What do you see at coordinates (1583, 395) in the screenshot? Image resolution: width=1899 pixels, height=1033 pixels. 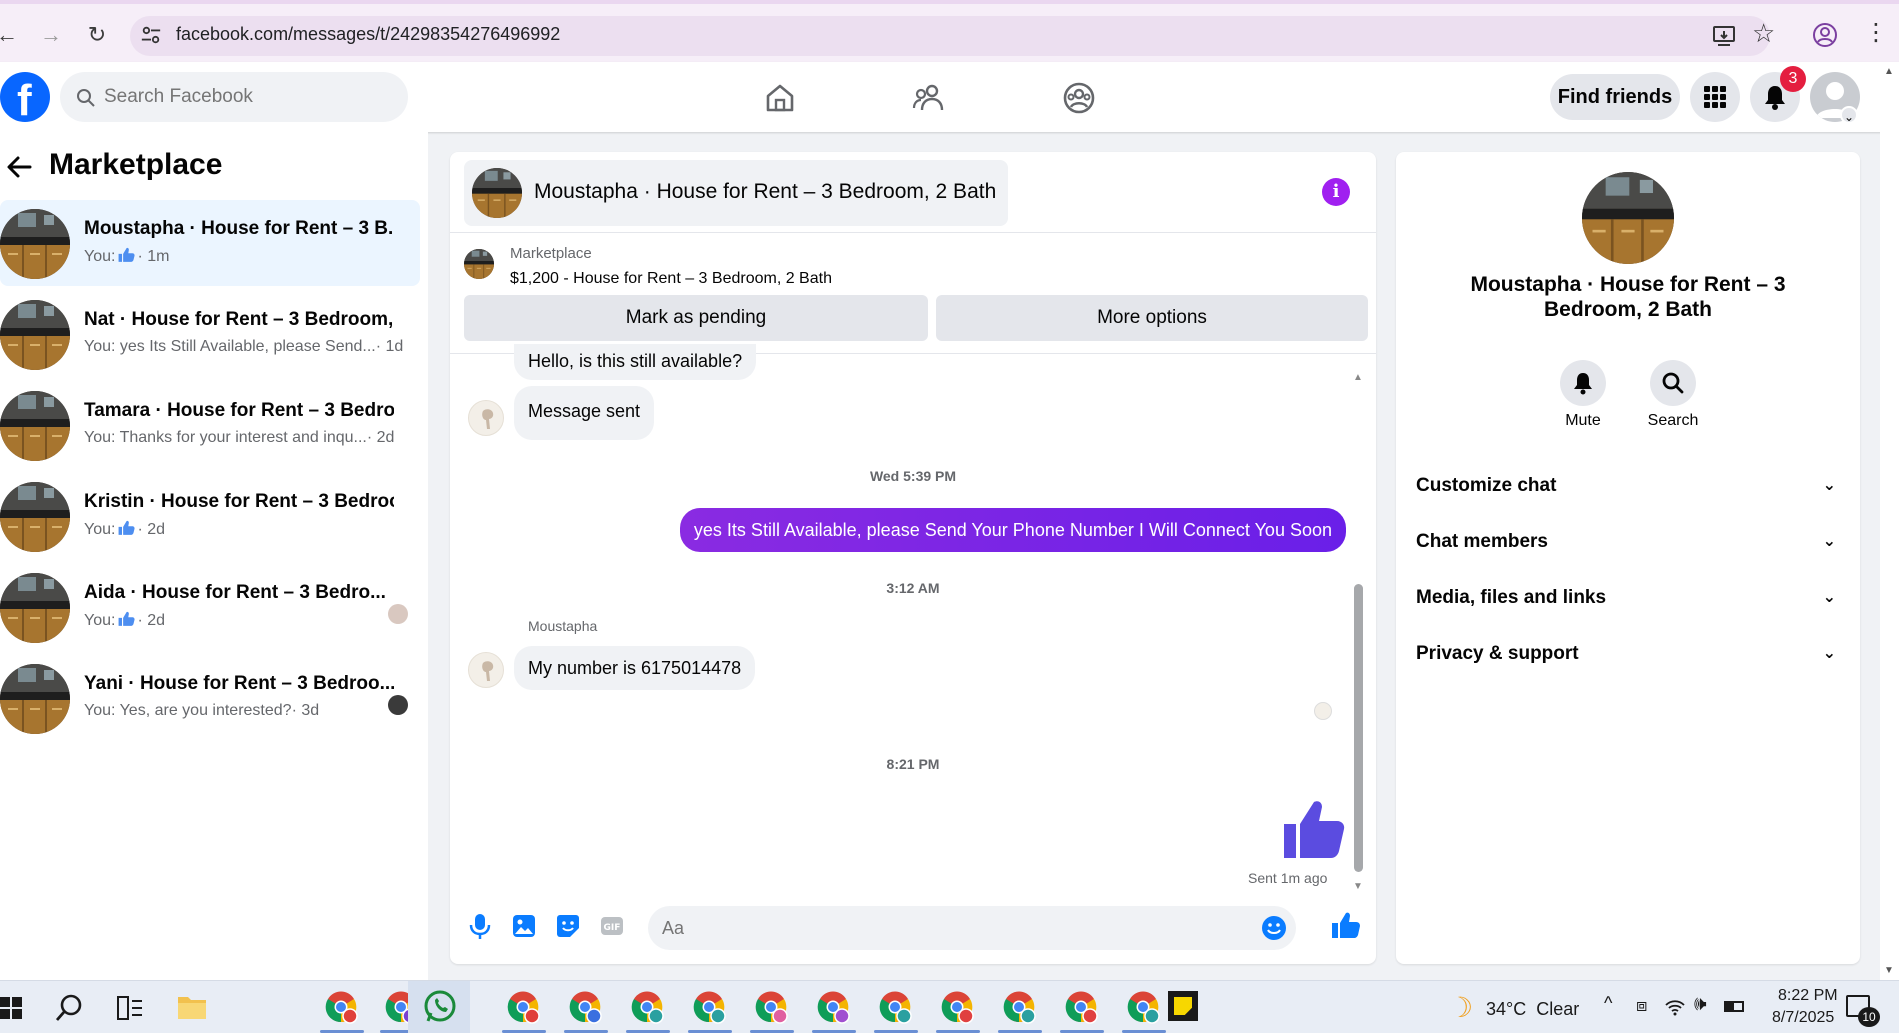 I see `mute-button: Mute` at bounding box center [1583, 395].